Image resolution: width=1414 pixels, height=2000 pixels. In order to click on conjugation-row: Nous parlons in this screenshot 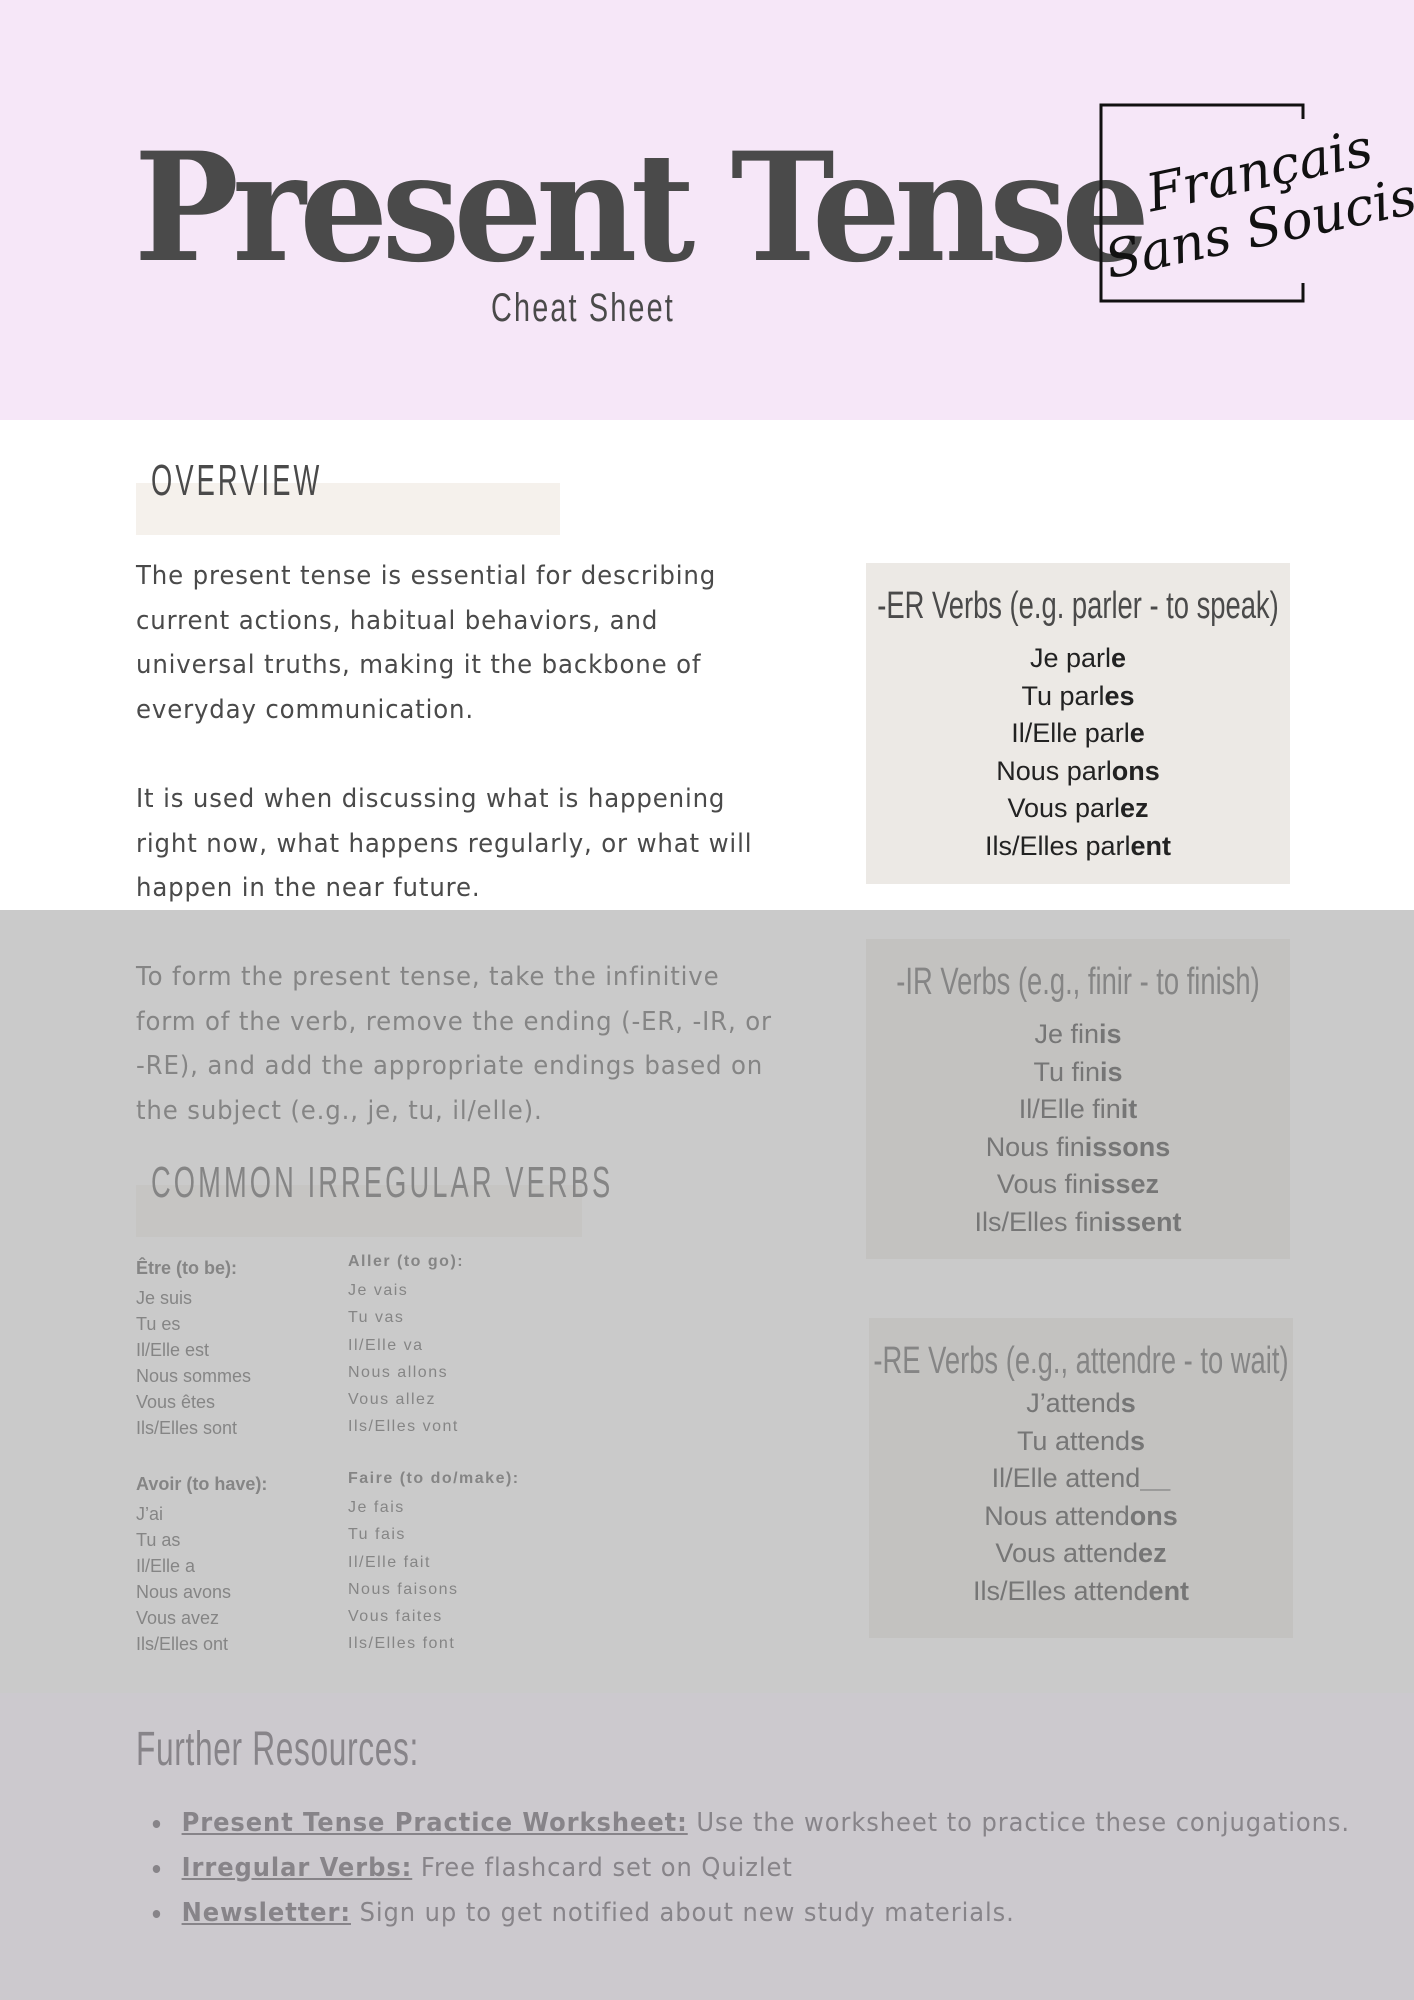, I will do `click(1078, 770)`.